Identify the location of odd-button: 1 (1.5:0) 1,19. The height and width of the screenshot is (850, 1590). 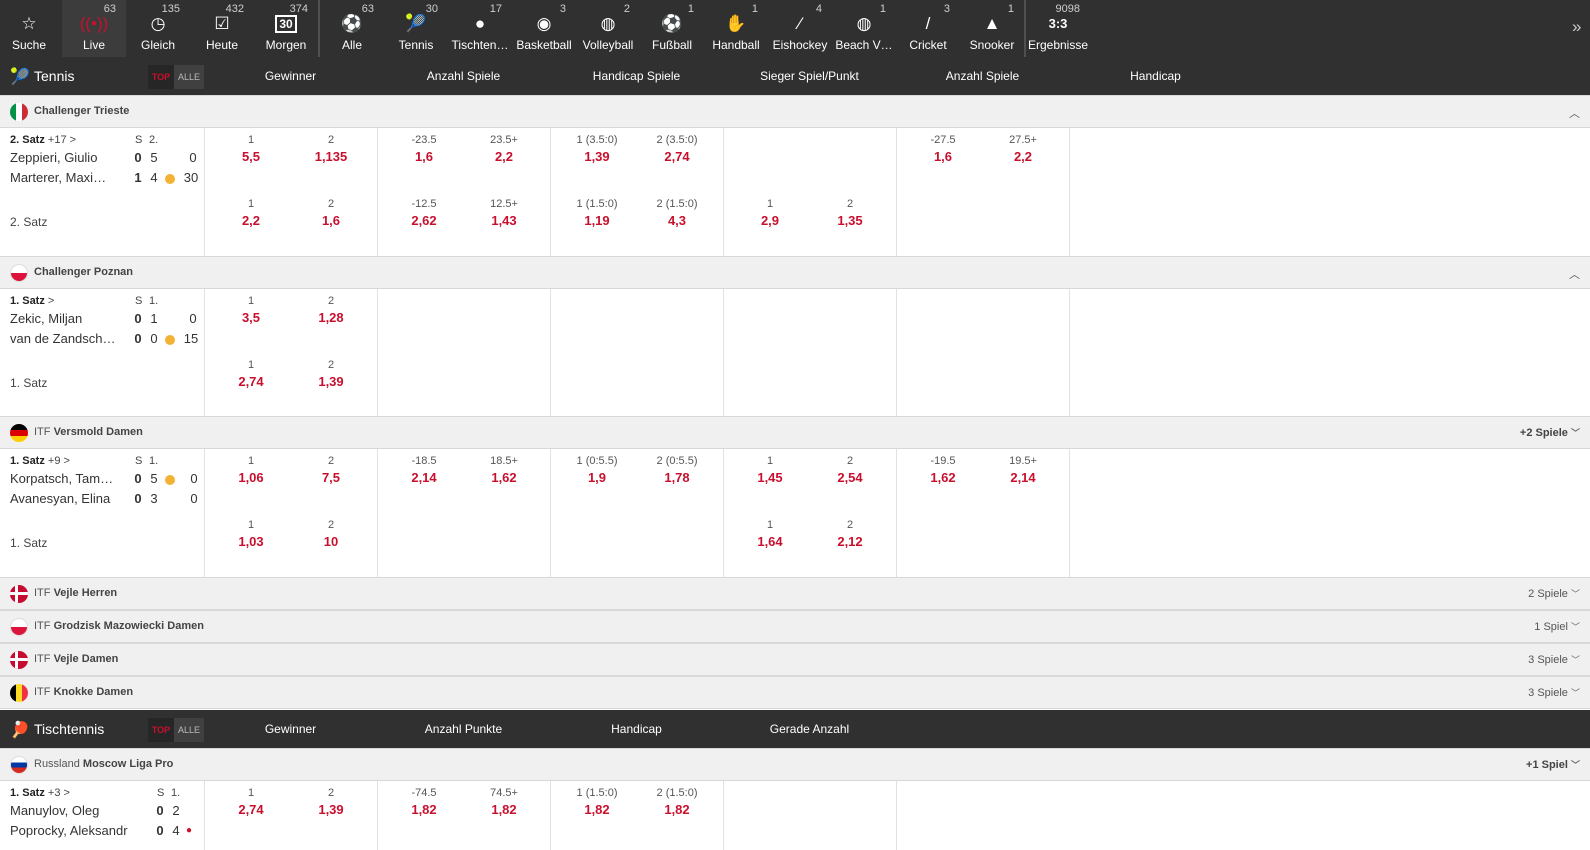
(597, 214).